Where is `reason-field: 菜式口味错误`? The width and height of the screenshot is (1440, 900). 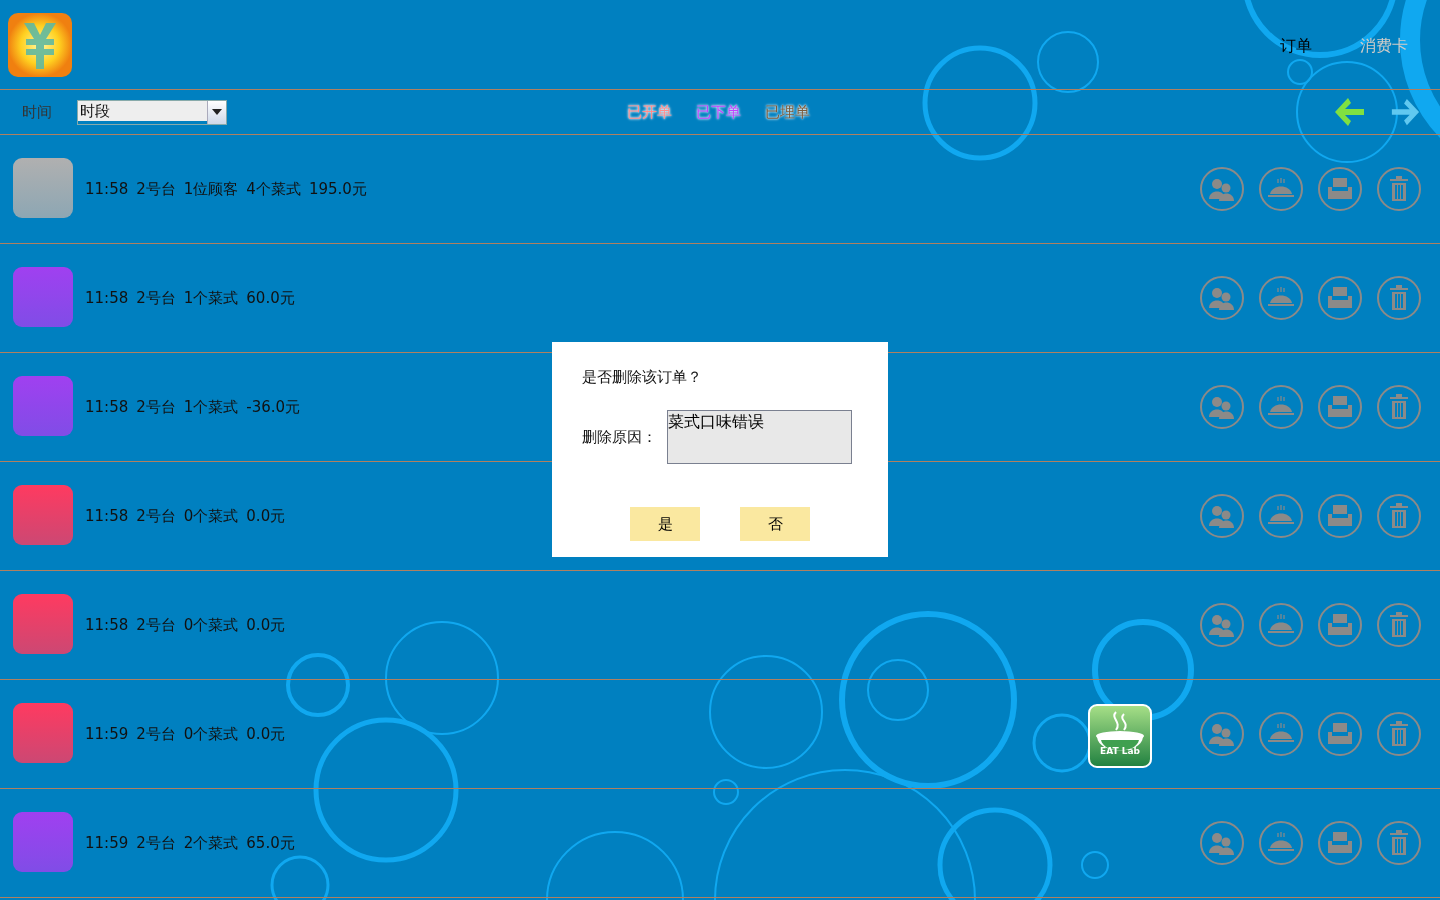
reason-field: 菜式口味错误 is located at coordinates (759, 437).